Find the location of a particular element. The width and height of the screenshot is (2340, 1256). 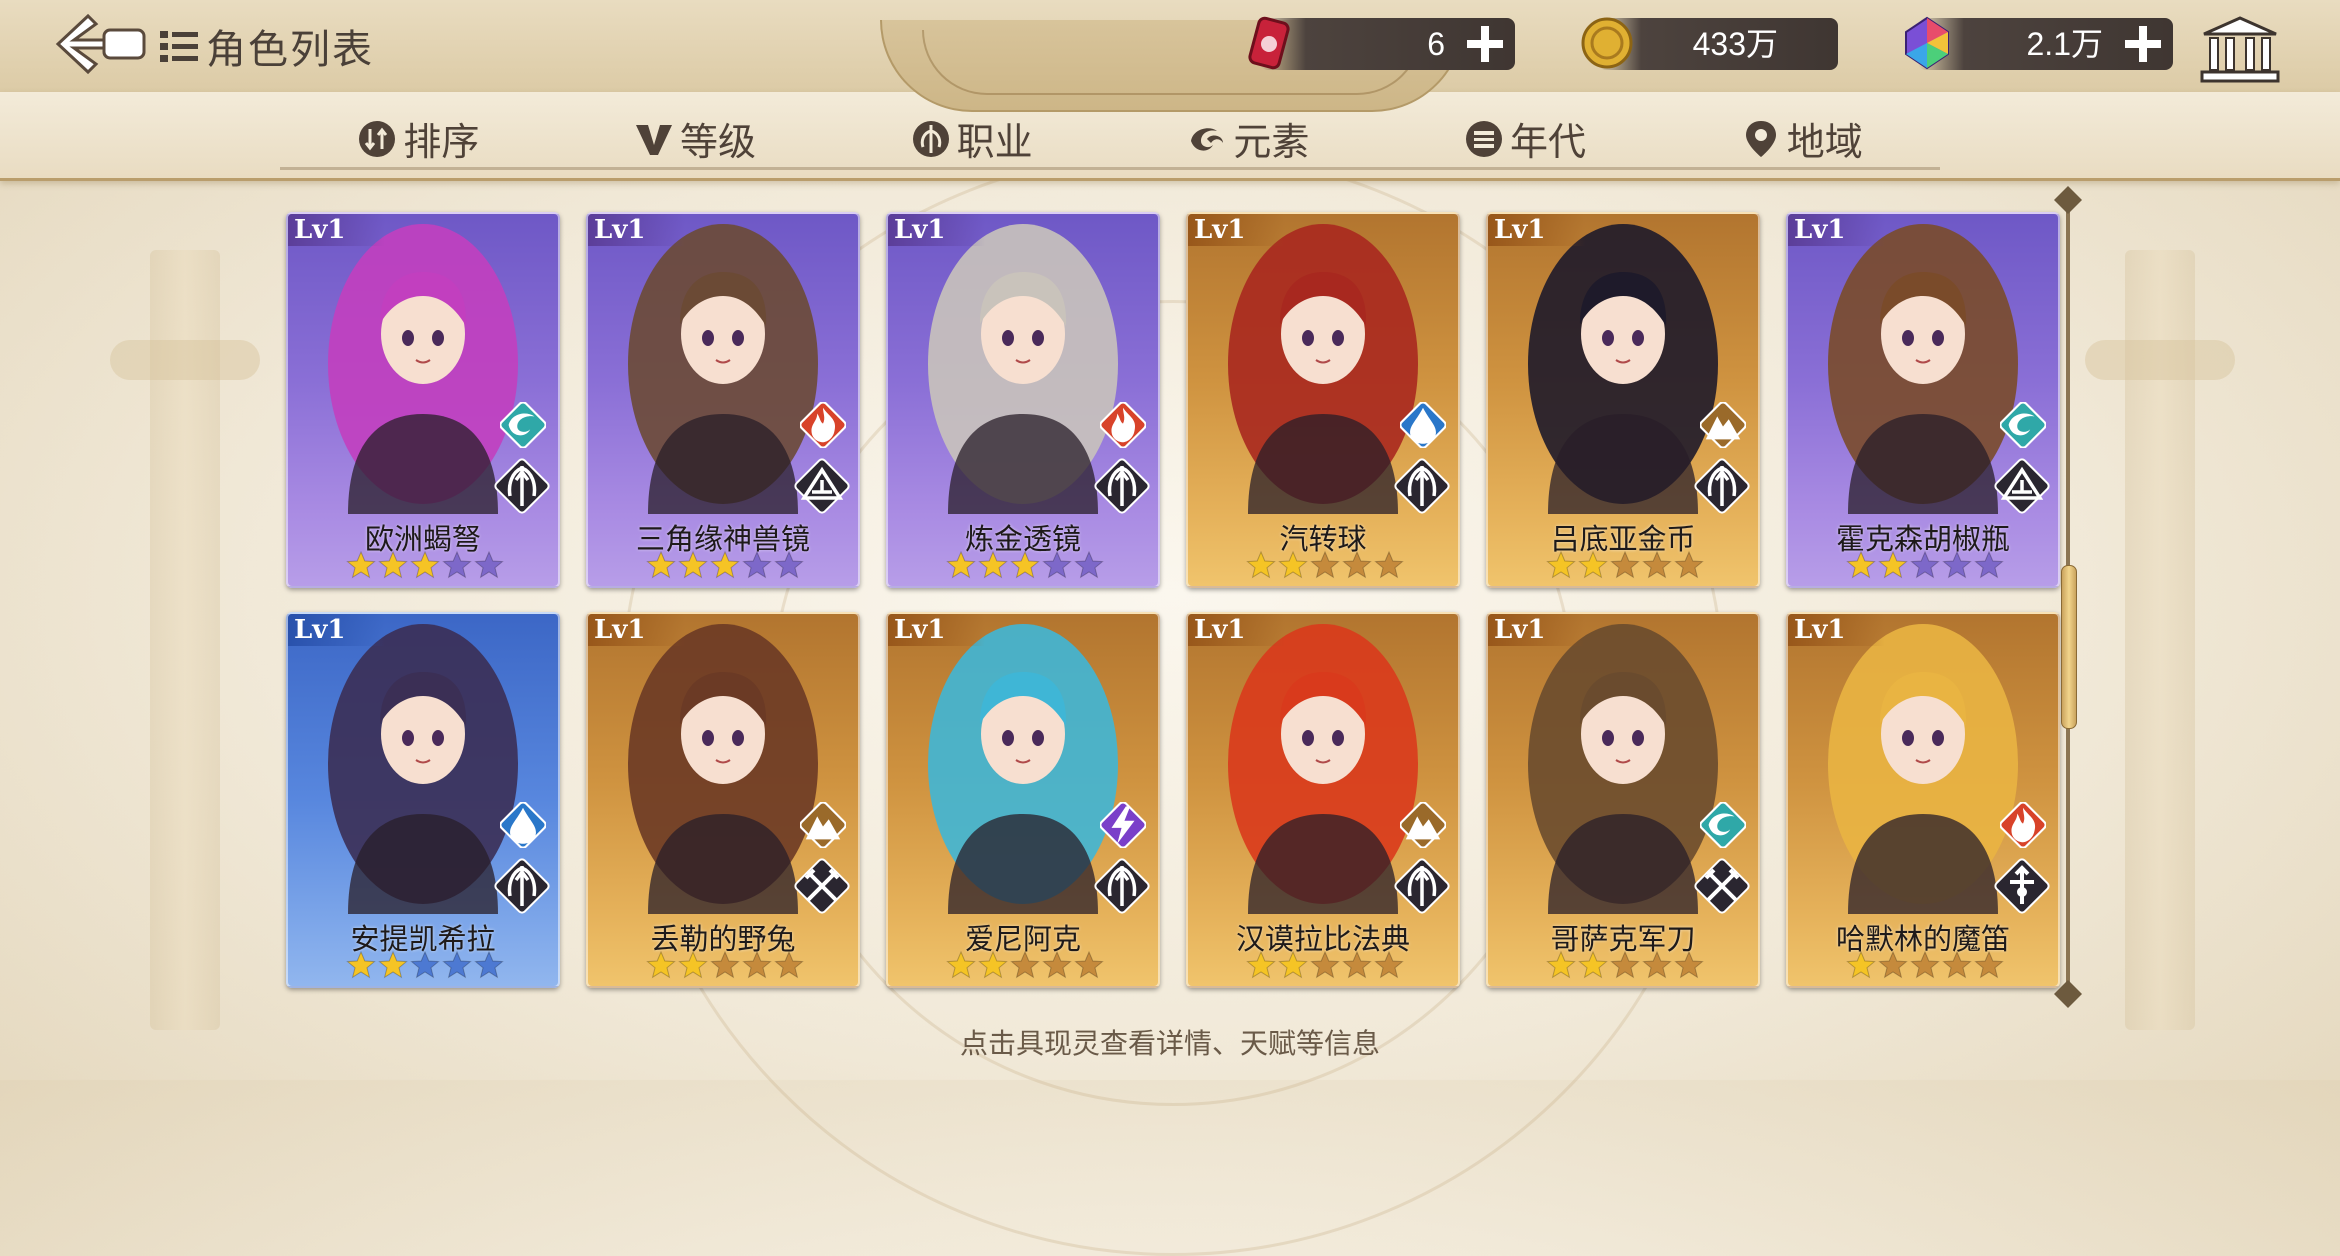

class-support-icon is located at coordinates (2022, 886).